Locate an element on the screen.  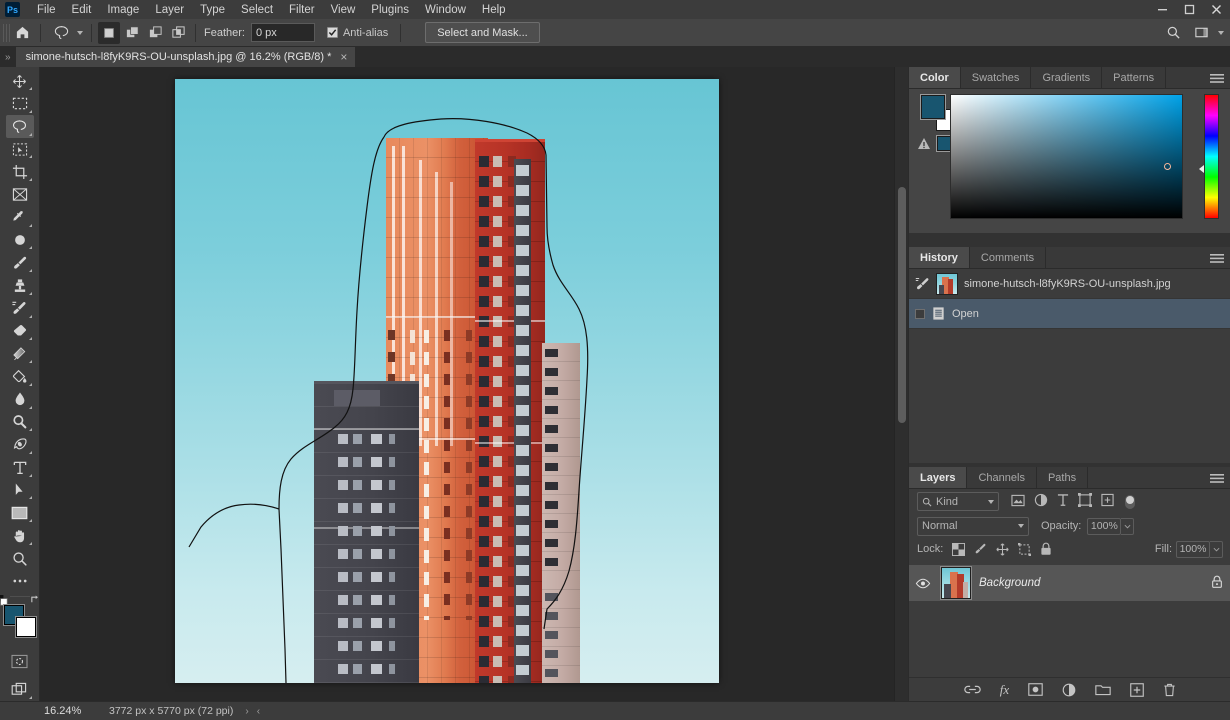
menu-item-plugins: Plugins is located at coordinates (390, 10).